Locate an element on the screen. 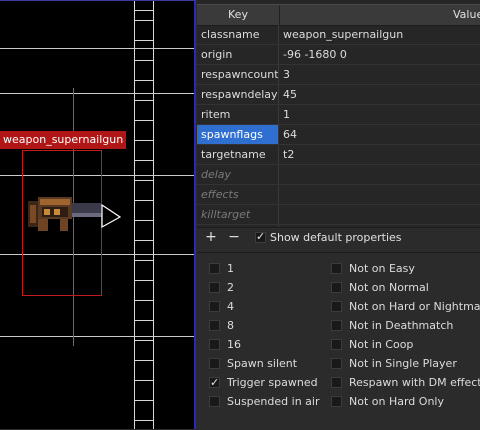  spawnflag-label: Not in Deathmatch is located at coordinates (401, 325).